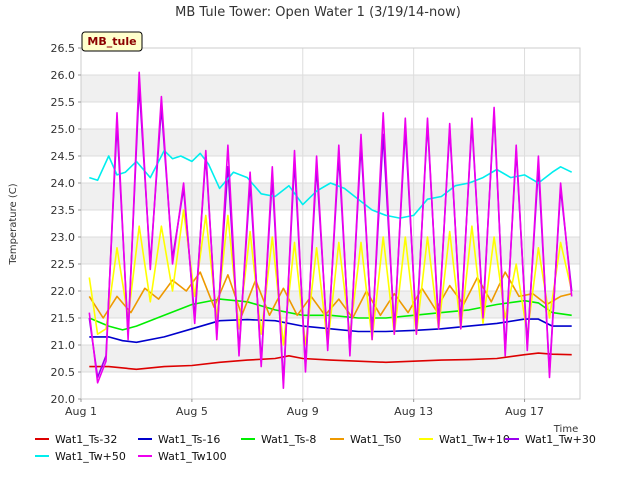  Describe the element at coordinates (63, 156) in the screenshot. I see `y-tick-label: 24.5` at that location.